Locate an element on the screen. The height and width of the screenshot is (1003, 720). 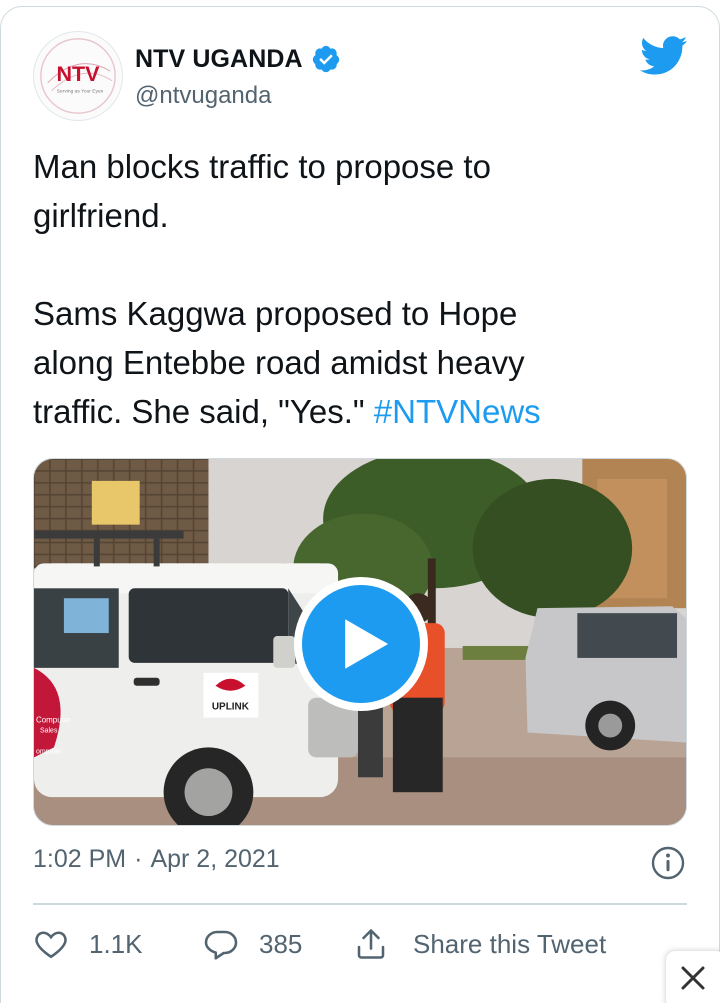
account-handle: @ntvuganda is located at coordinates (203, 96).